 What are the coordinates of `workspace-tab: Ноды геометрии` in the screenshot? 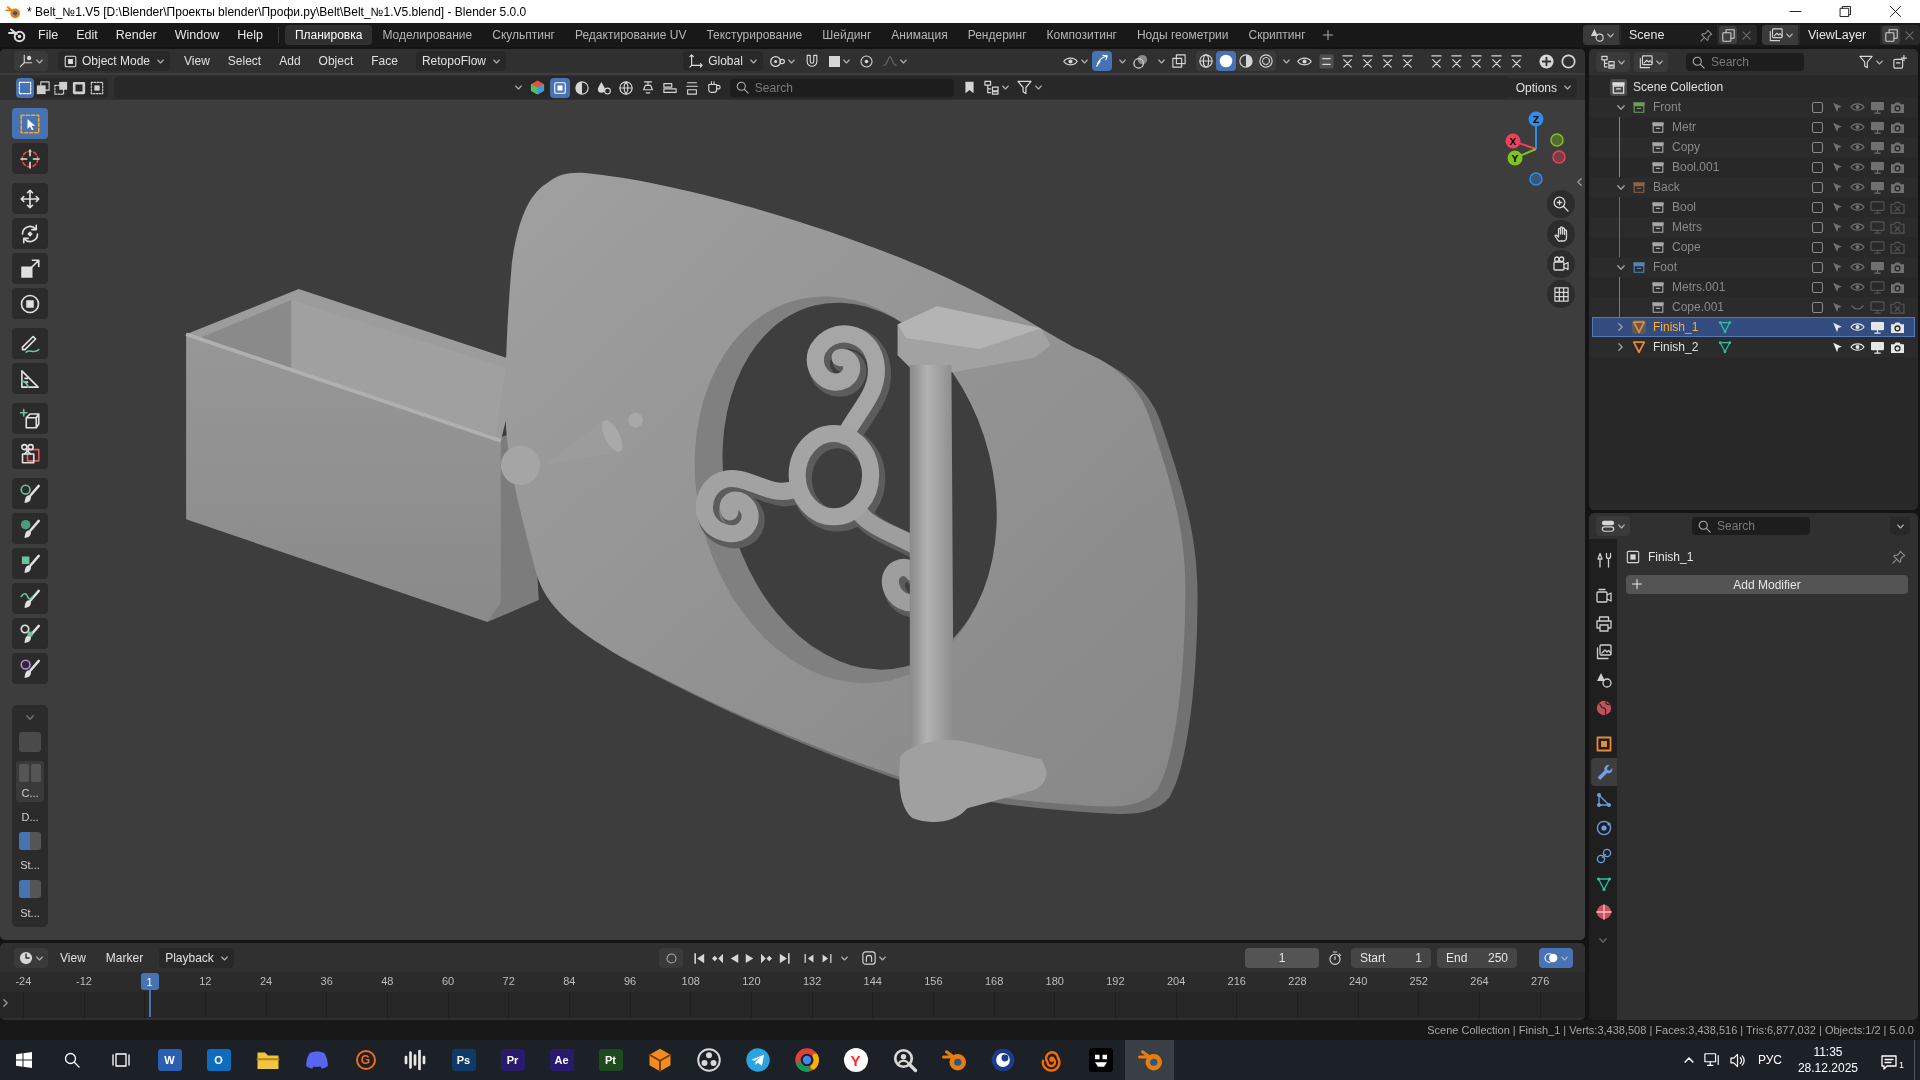 It's located at (1182, 35).